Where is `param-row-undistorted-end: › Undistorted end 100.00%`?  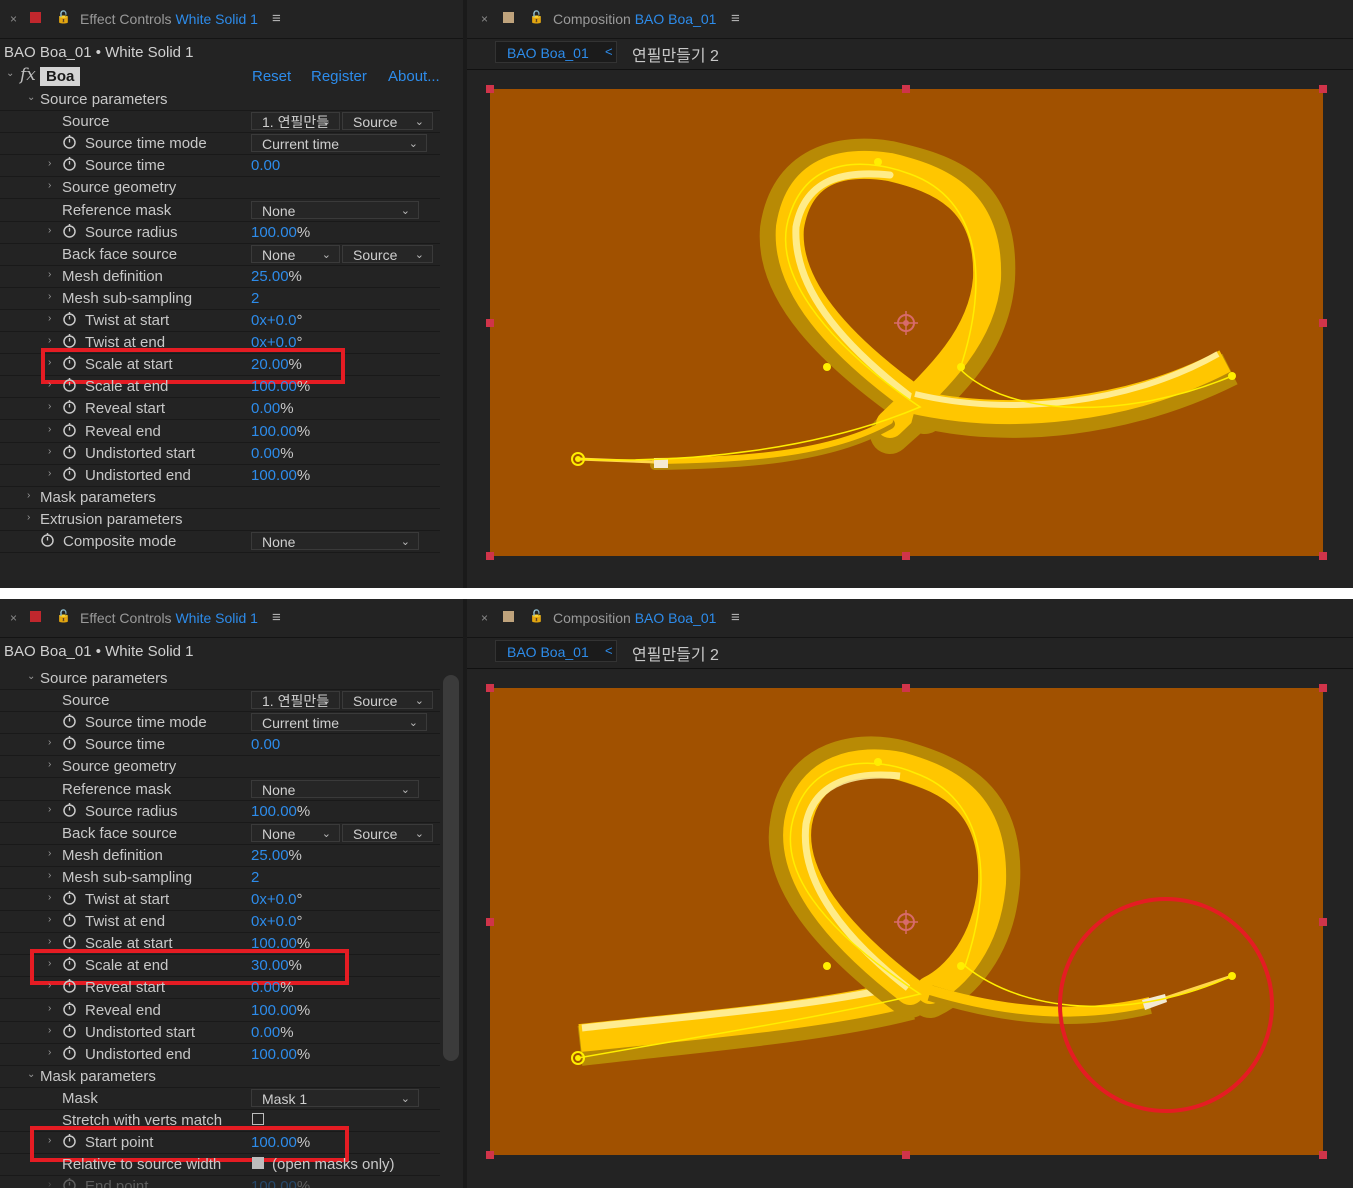
param-row-undistorted-end: › Undistorted end 100.00% is located at coordinates (220, 475).